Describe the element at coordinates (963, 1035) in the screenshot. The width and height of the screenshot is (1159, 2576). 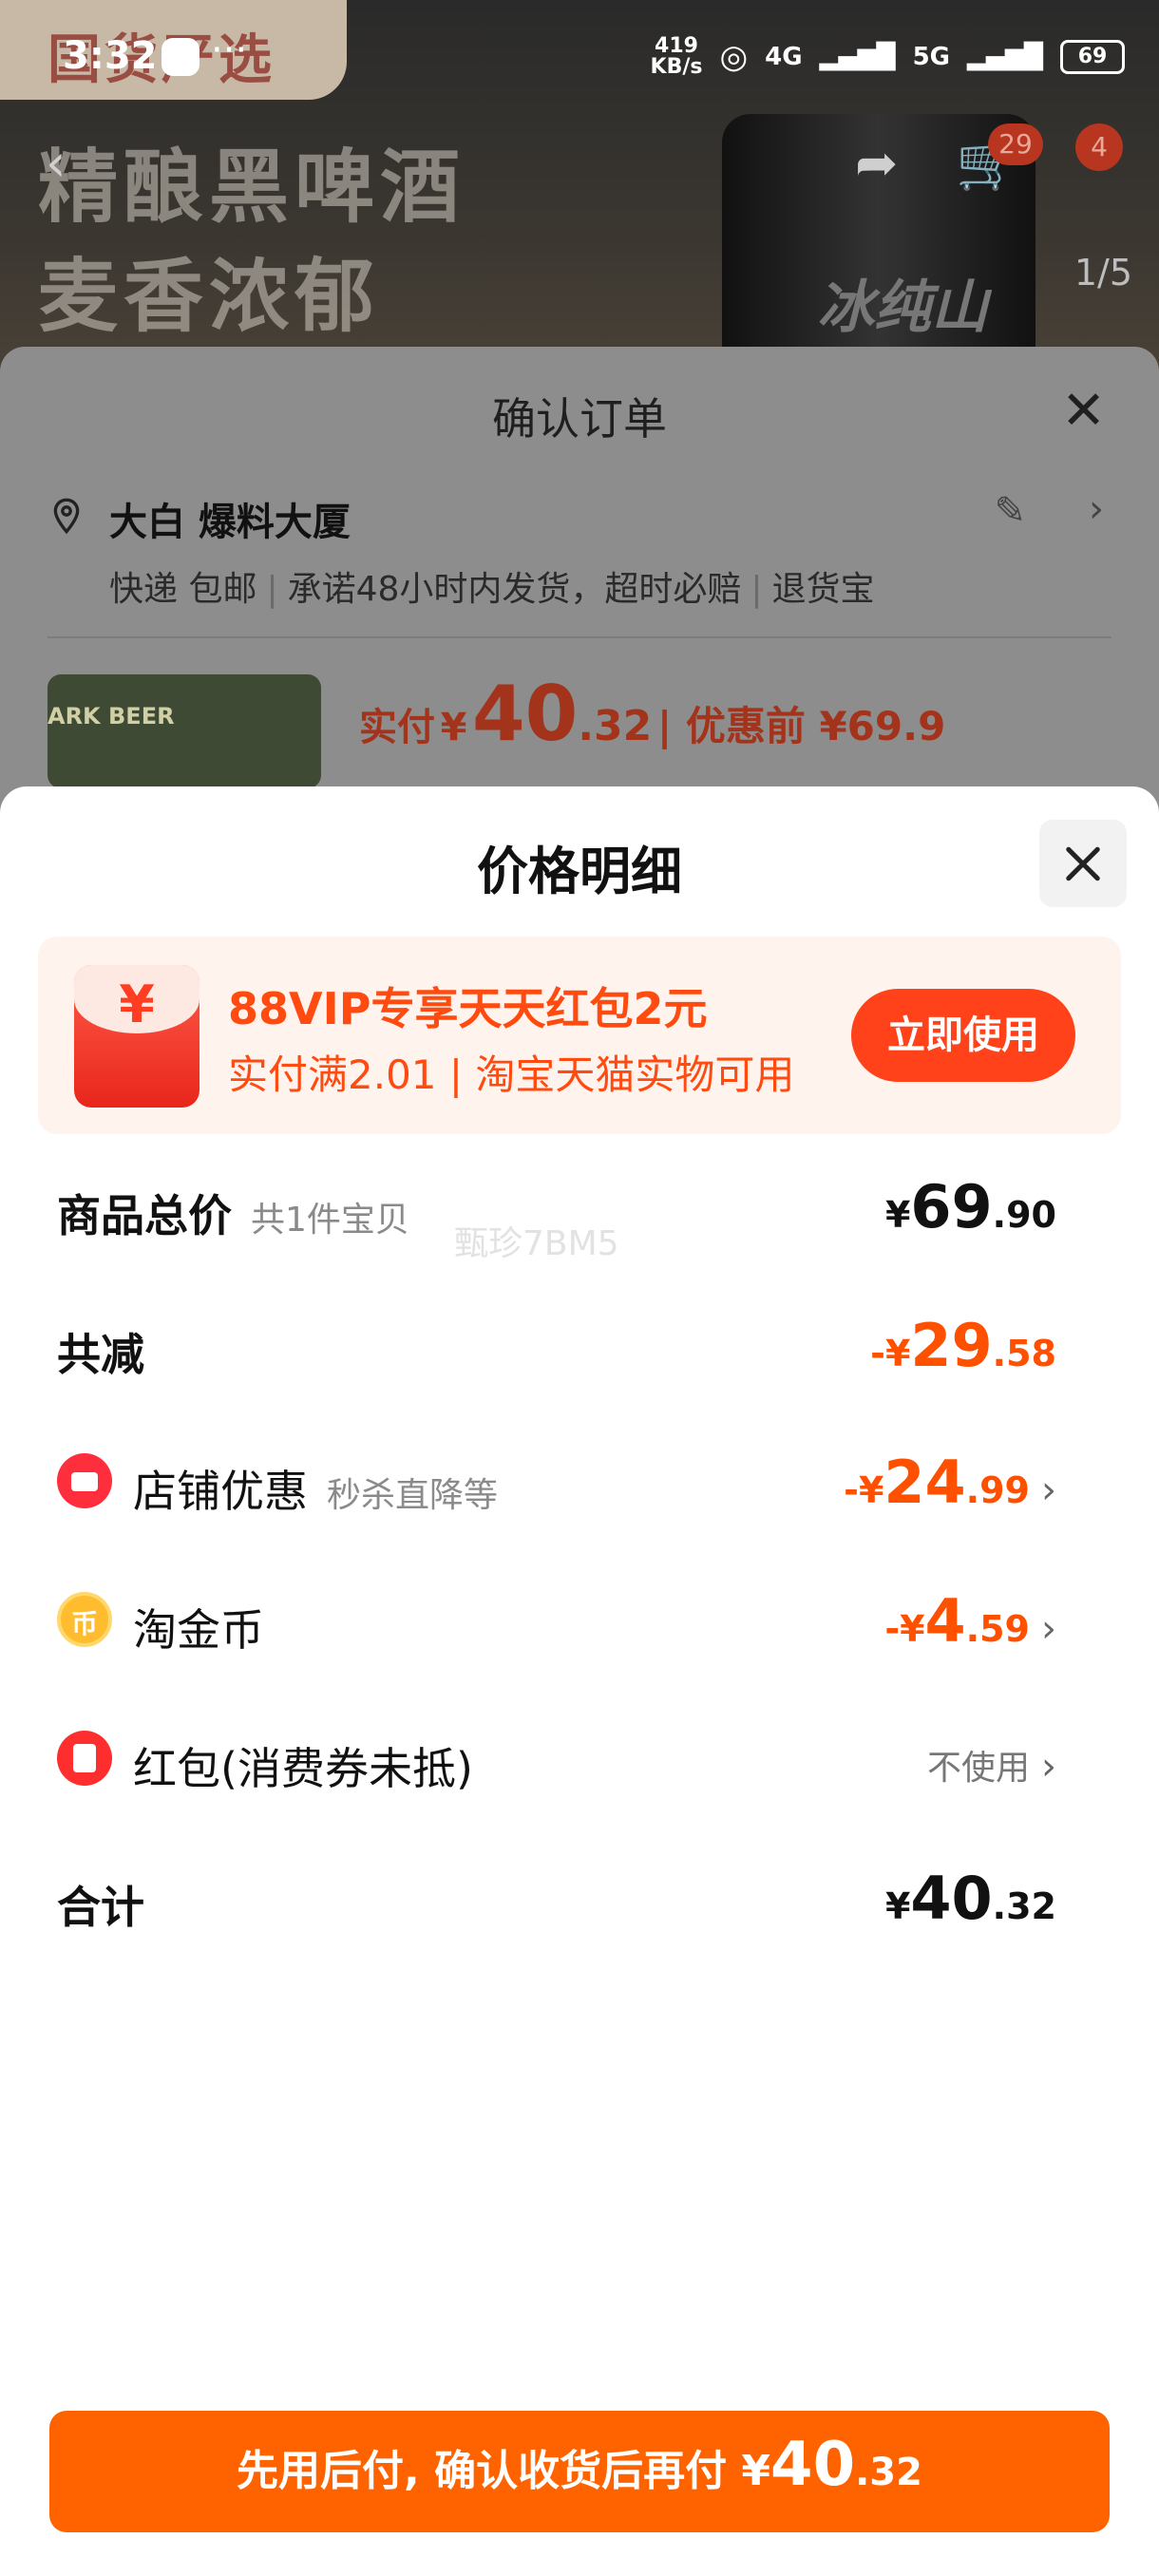
I see `use-now-button: 立即使用` at that location.